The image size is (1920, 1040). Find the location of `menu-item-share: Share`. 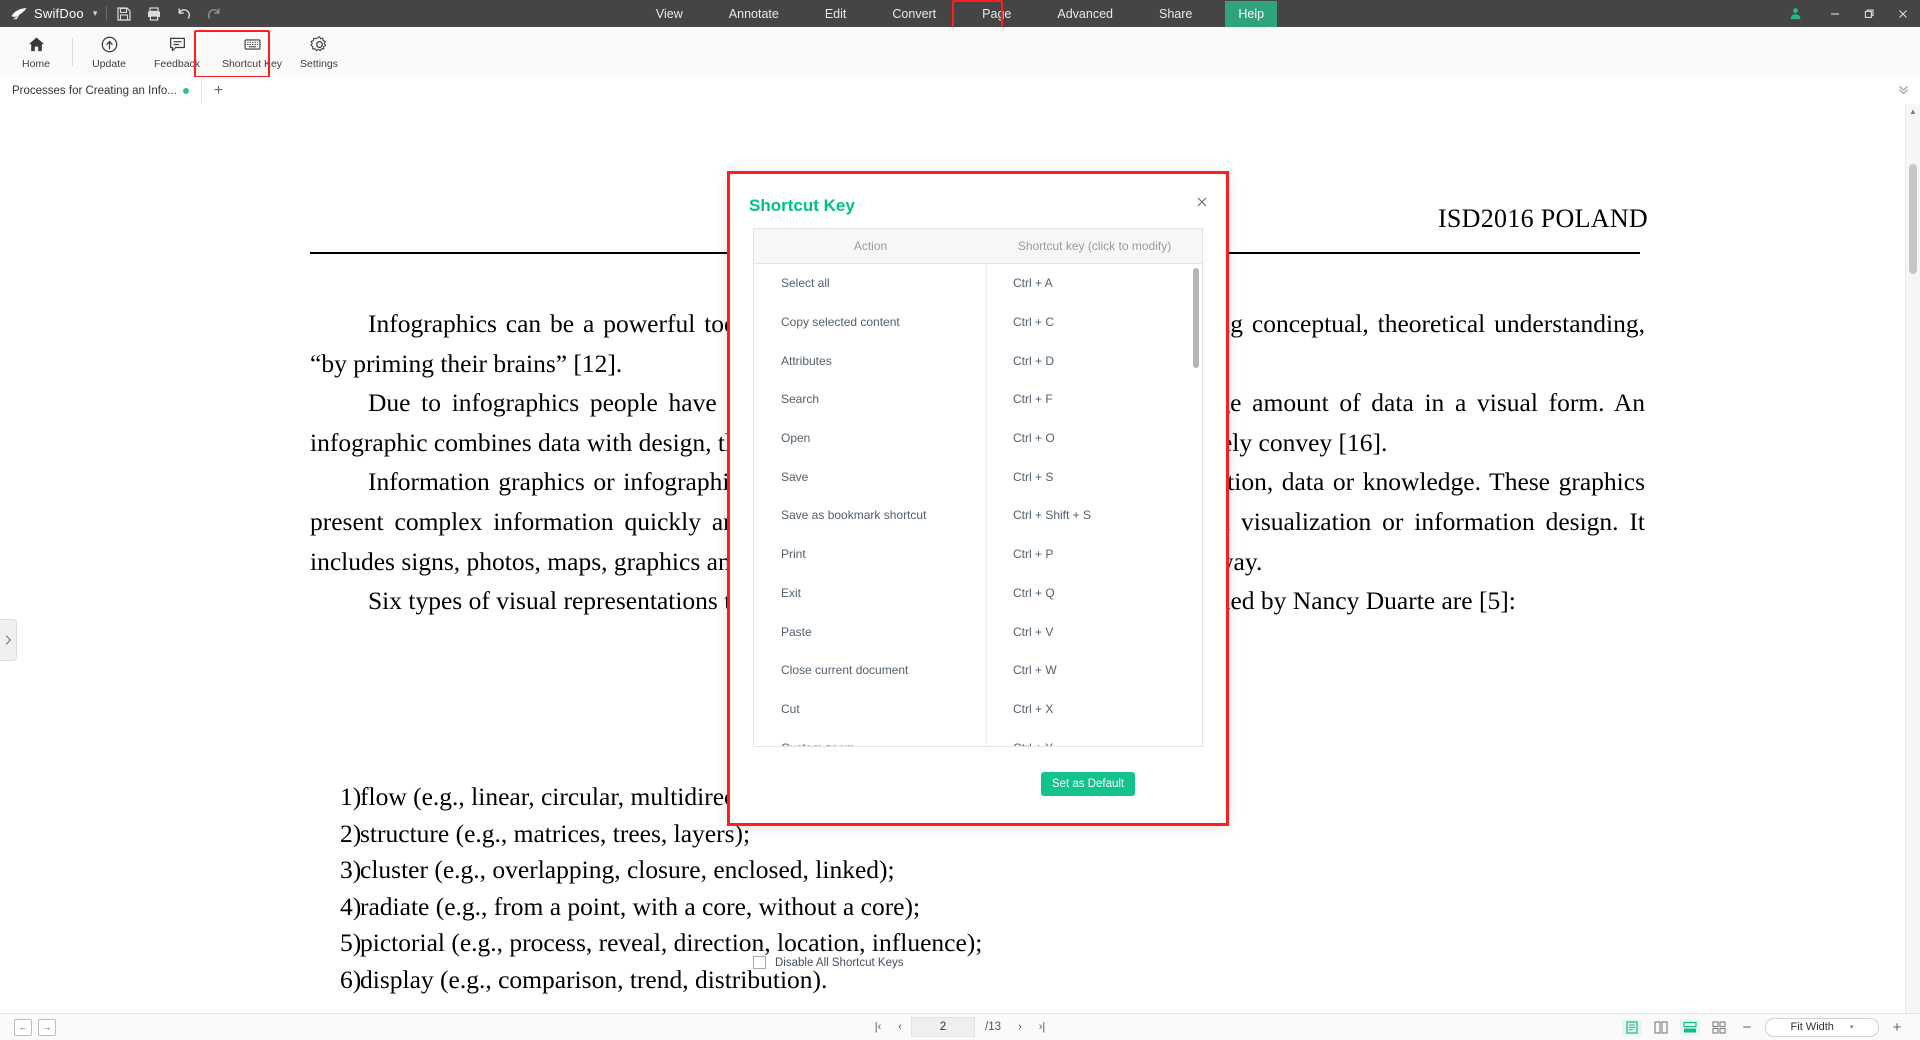

menu-item-share: Share is located at coordinates (1175, 14).